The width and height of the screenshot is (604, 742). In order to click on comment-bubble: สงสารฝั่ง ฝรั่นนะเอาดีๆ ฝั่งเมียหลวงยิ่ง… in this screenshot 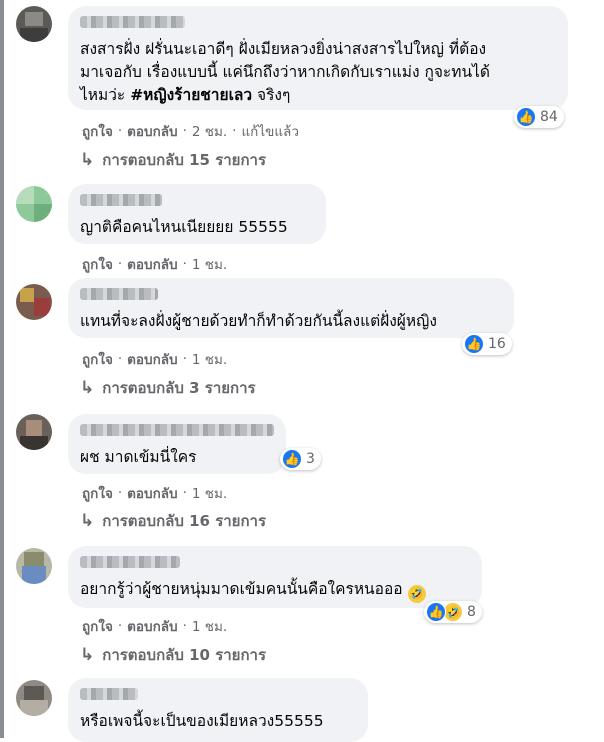, I will do `click(318, 58)`.